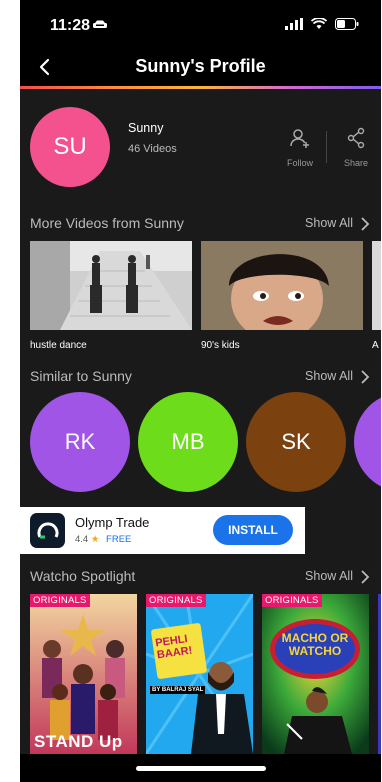 The height and width of the screenshot is (782, 382). What do you see at coordinates (299, 138) in the screenshot?
I see `follow-icon` at bounding box center [299, 138].